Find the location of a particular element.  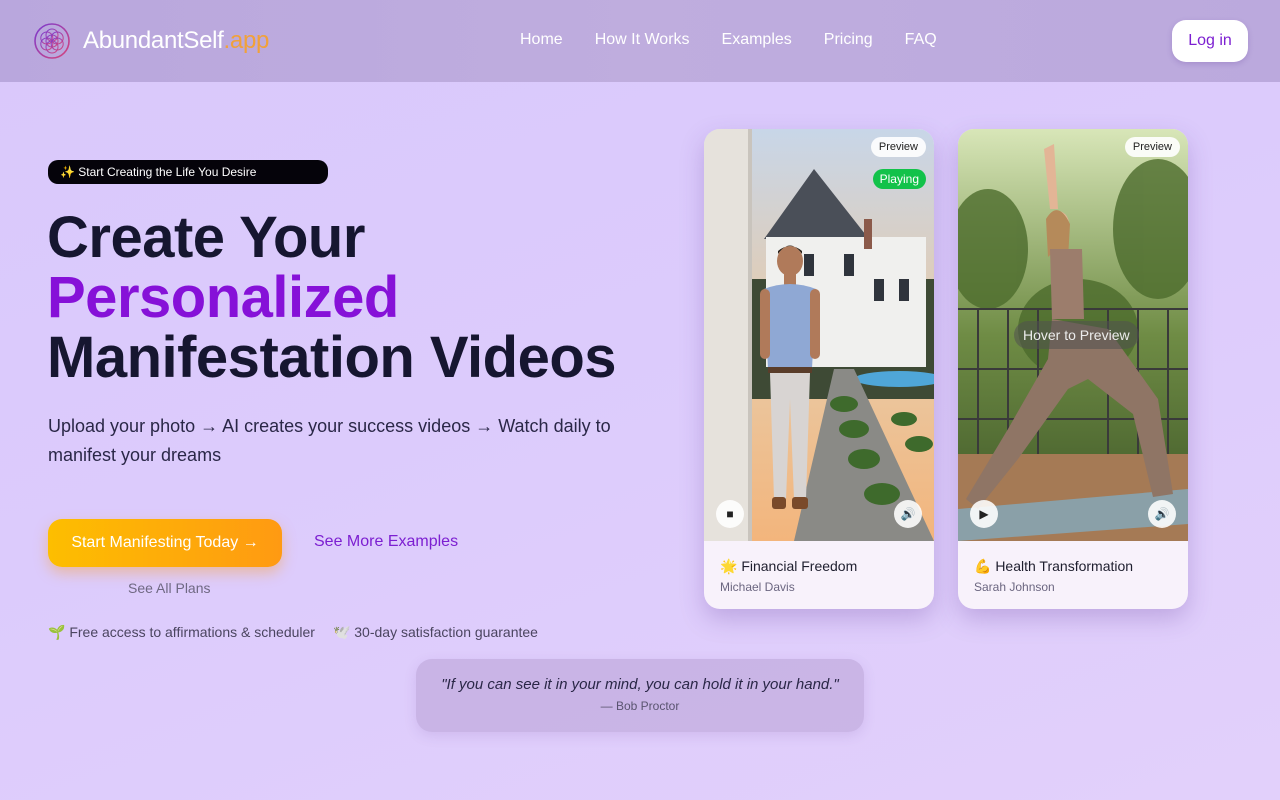

start-manifesting-button: Start Manifesting Today → is located at coordinates (165, 543).